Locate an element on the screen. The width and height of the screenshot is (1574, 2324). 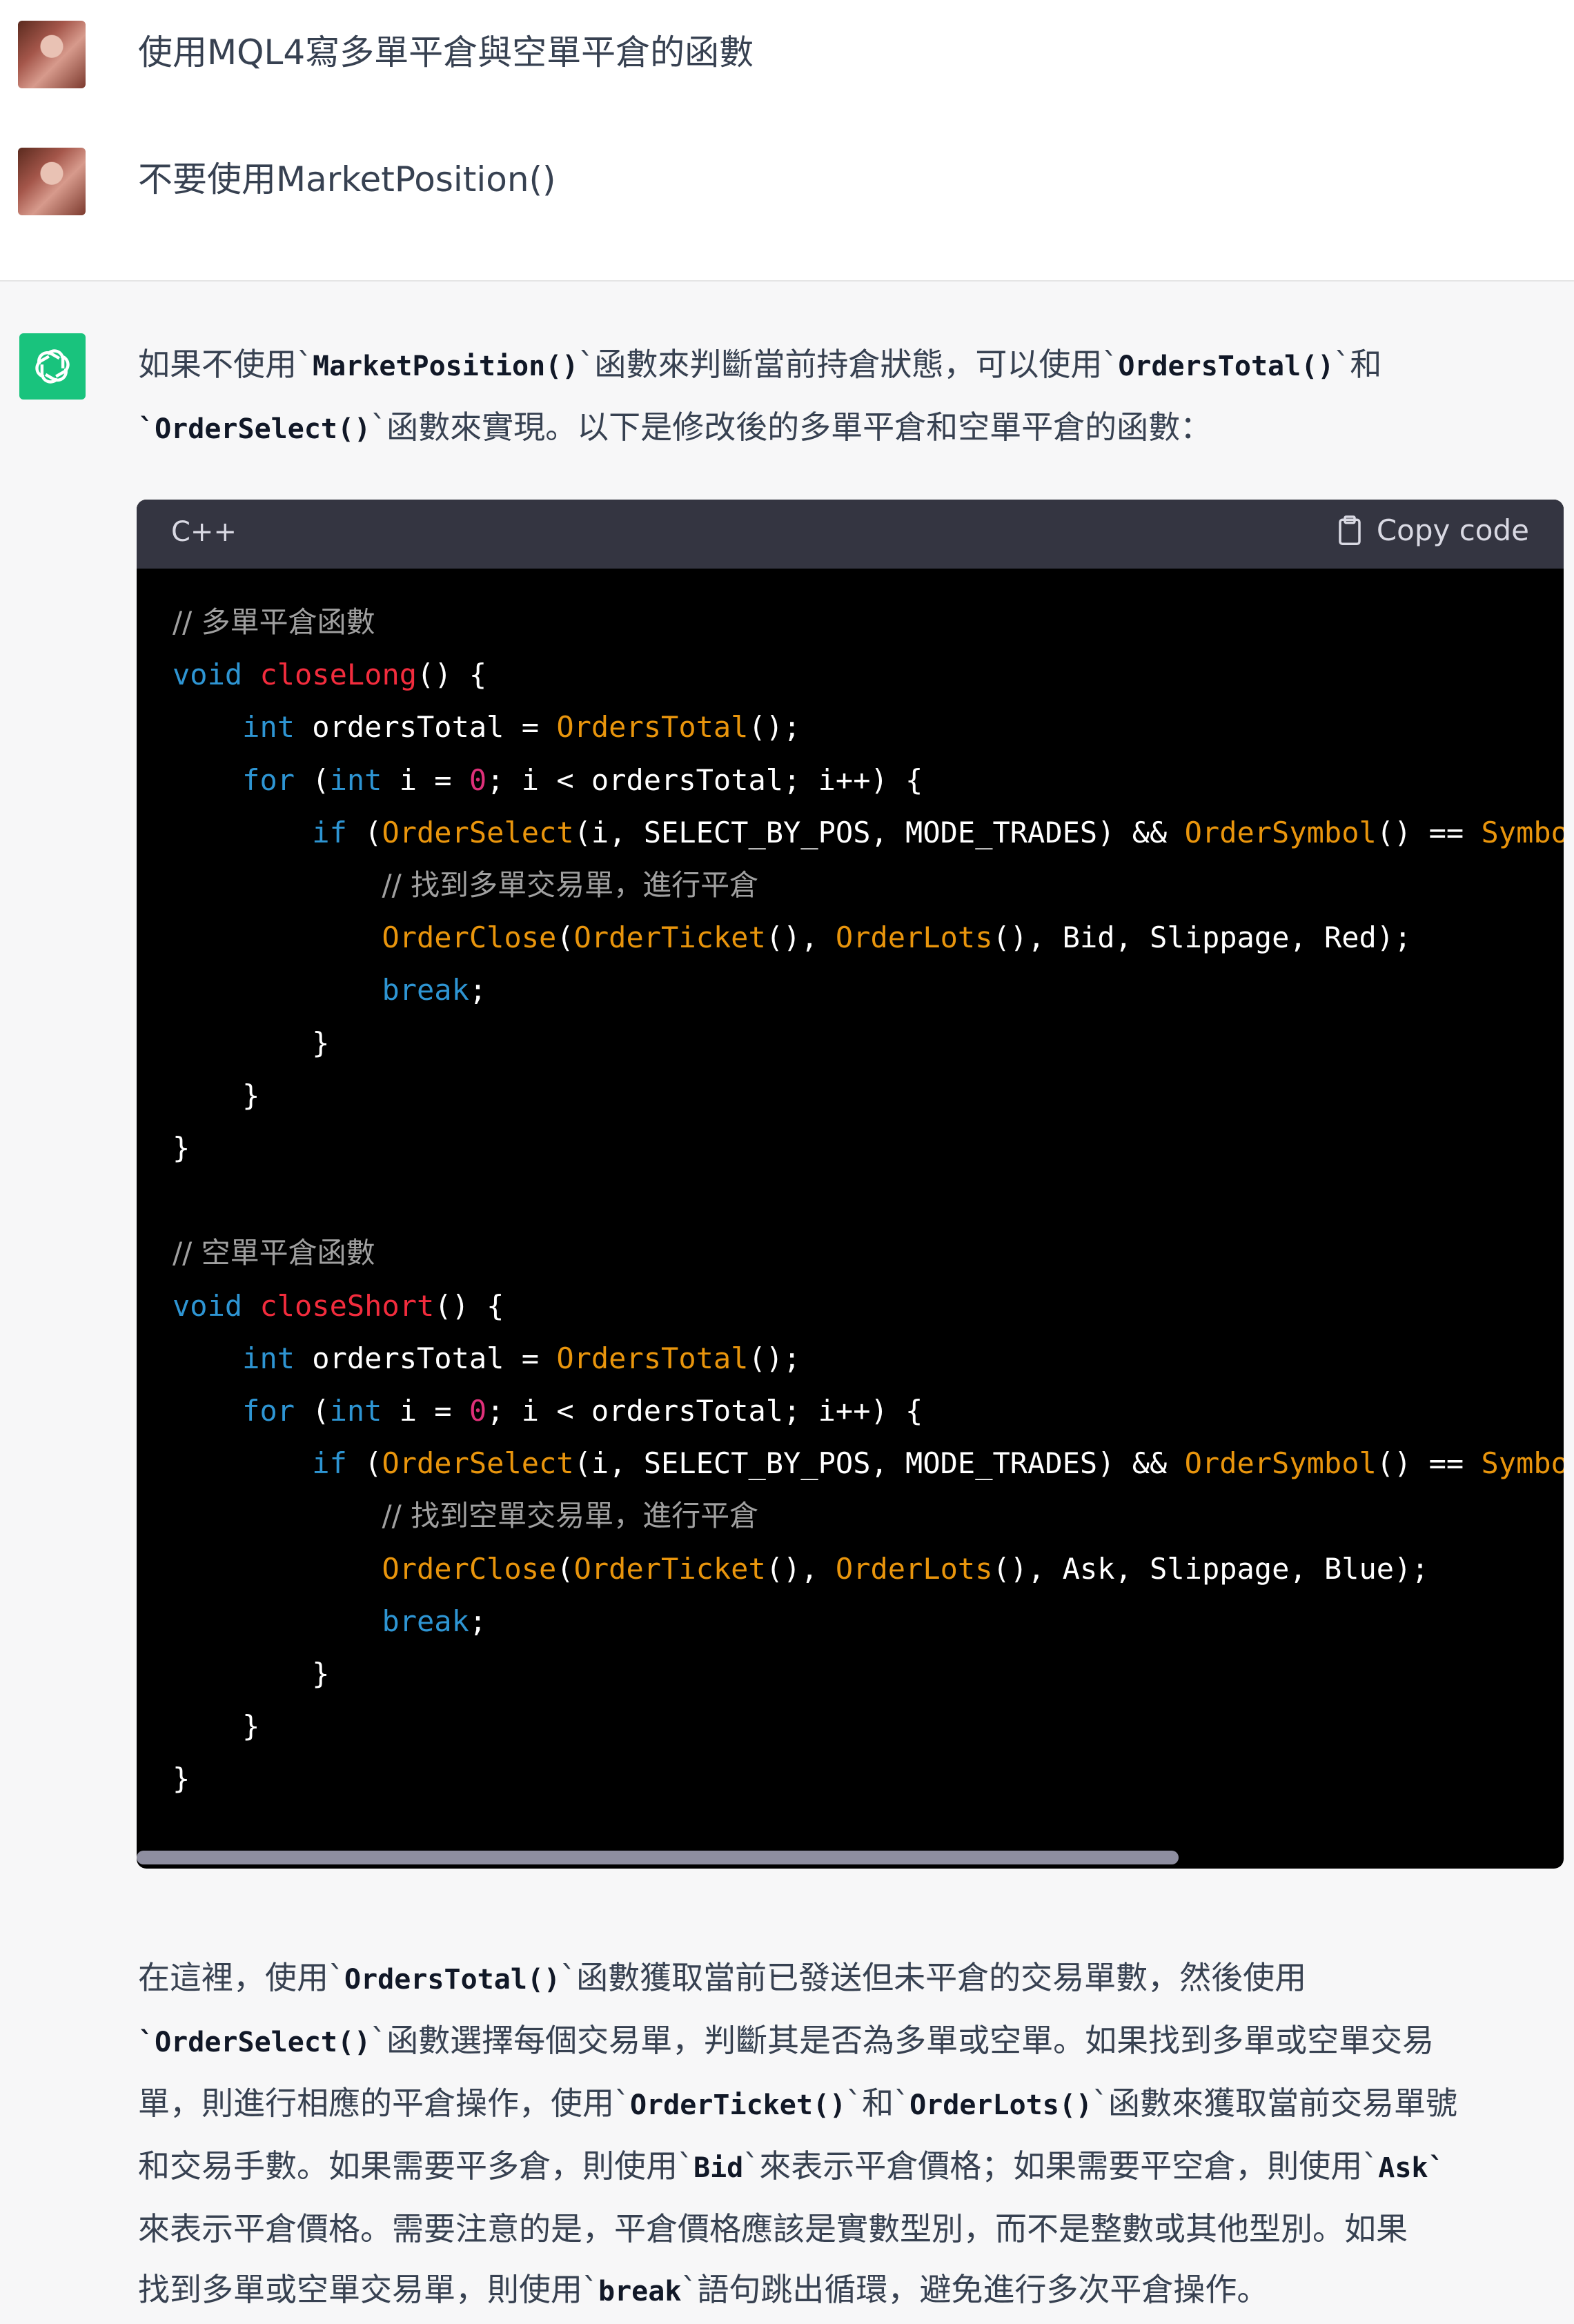
assistant-avatar is located at coordinates (52, 366).